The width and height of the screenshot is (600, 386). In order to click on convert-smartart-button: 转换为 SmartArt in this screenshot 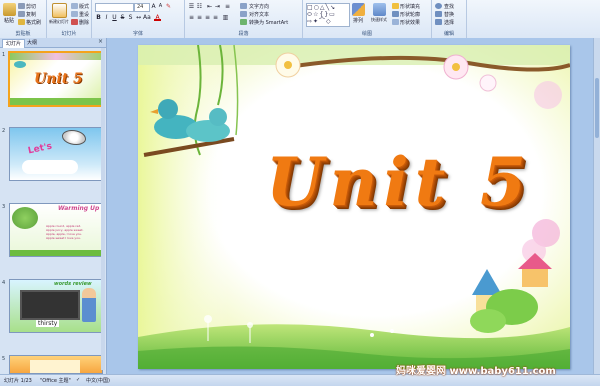, I will do `click(268, 22)`.